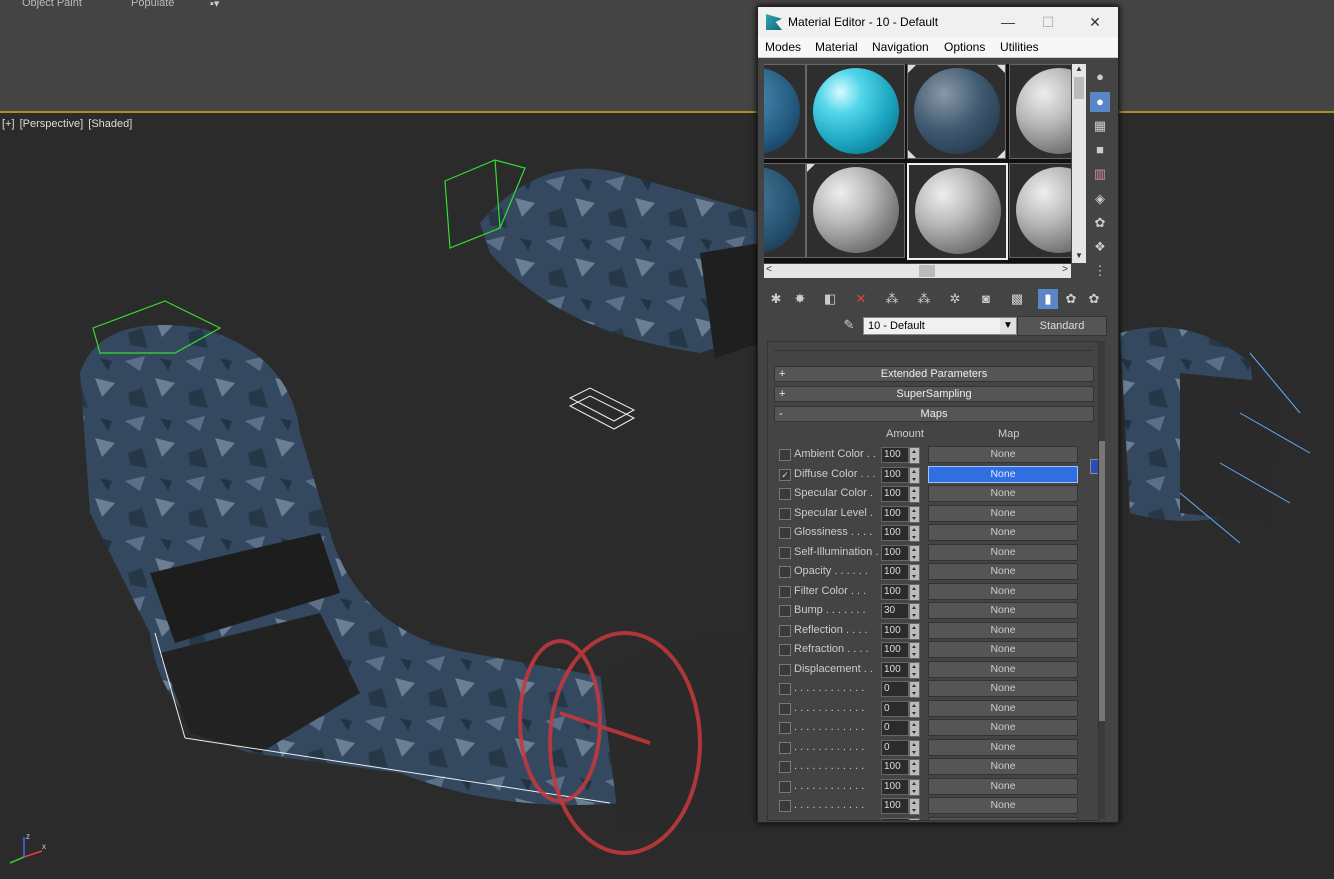 The height and width of the screenshot is (879, 1334). Describe the element at coordinates (836, 47) in the screenshot. I see `menu-material: Material` at that location.